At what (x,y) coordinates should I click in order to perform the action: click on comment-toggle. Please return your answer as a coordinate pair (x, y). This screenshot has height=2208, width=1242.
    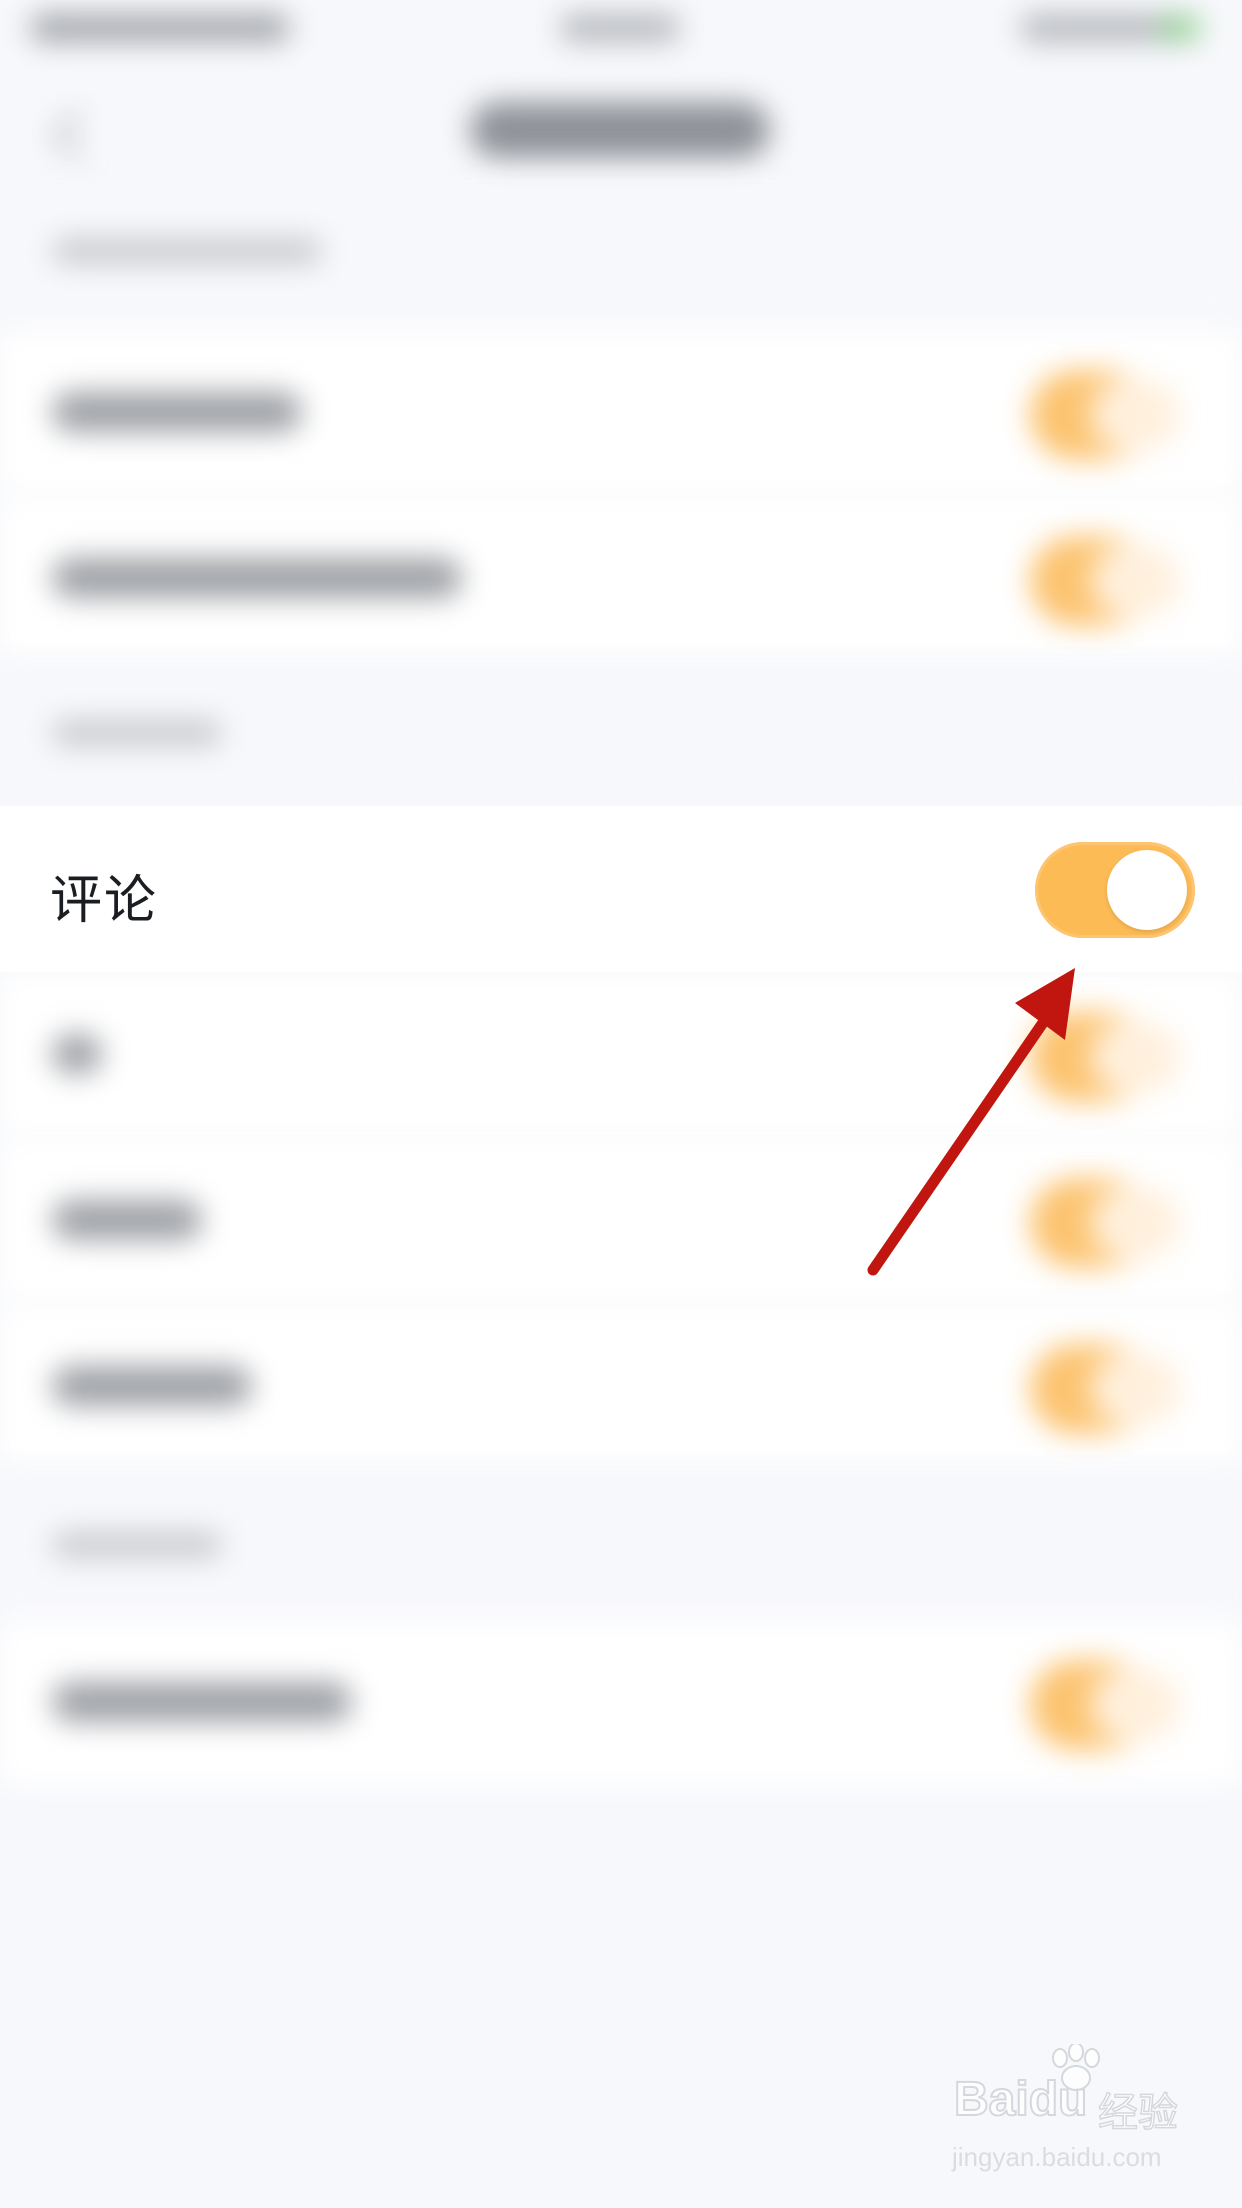
    Looking at the image, I should click on (1115, 890).